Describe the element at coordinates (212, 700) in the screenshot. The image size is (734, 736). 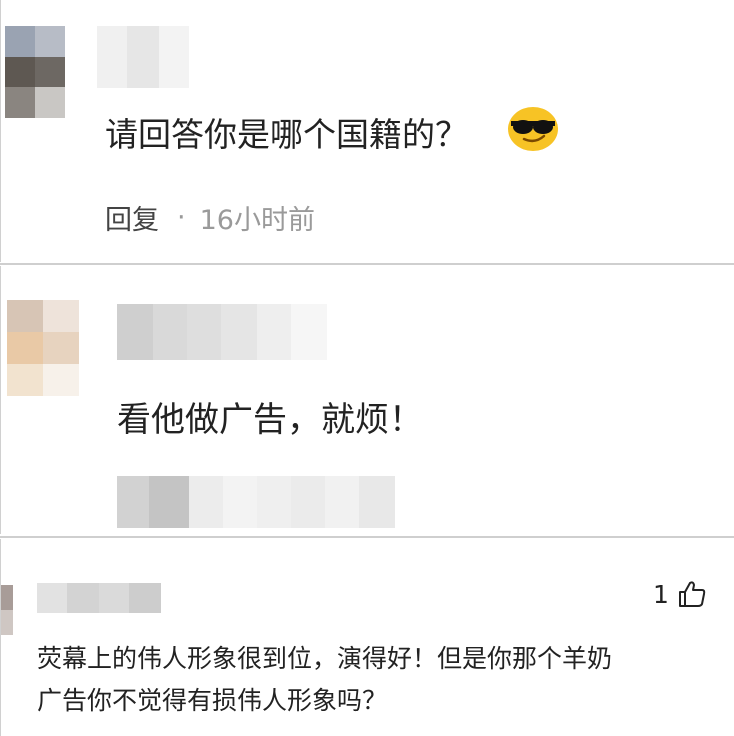
I see `comment-text-line-2: 广告你不觉得有损伟人形象吗？` at that location.